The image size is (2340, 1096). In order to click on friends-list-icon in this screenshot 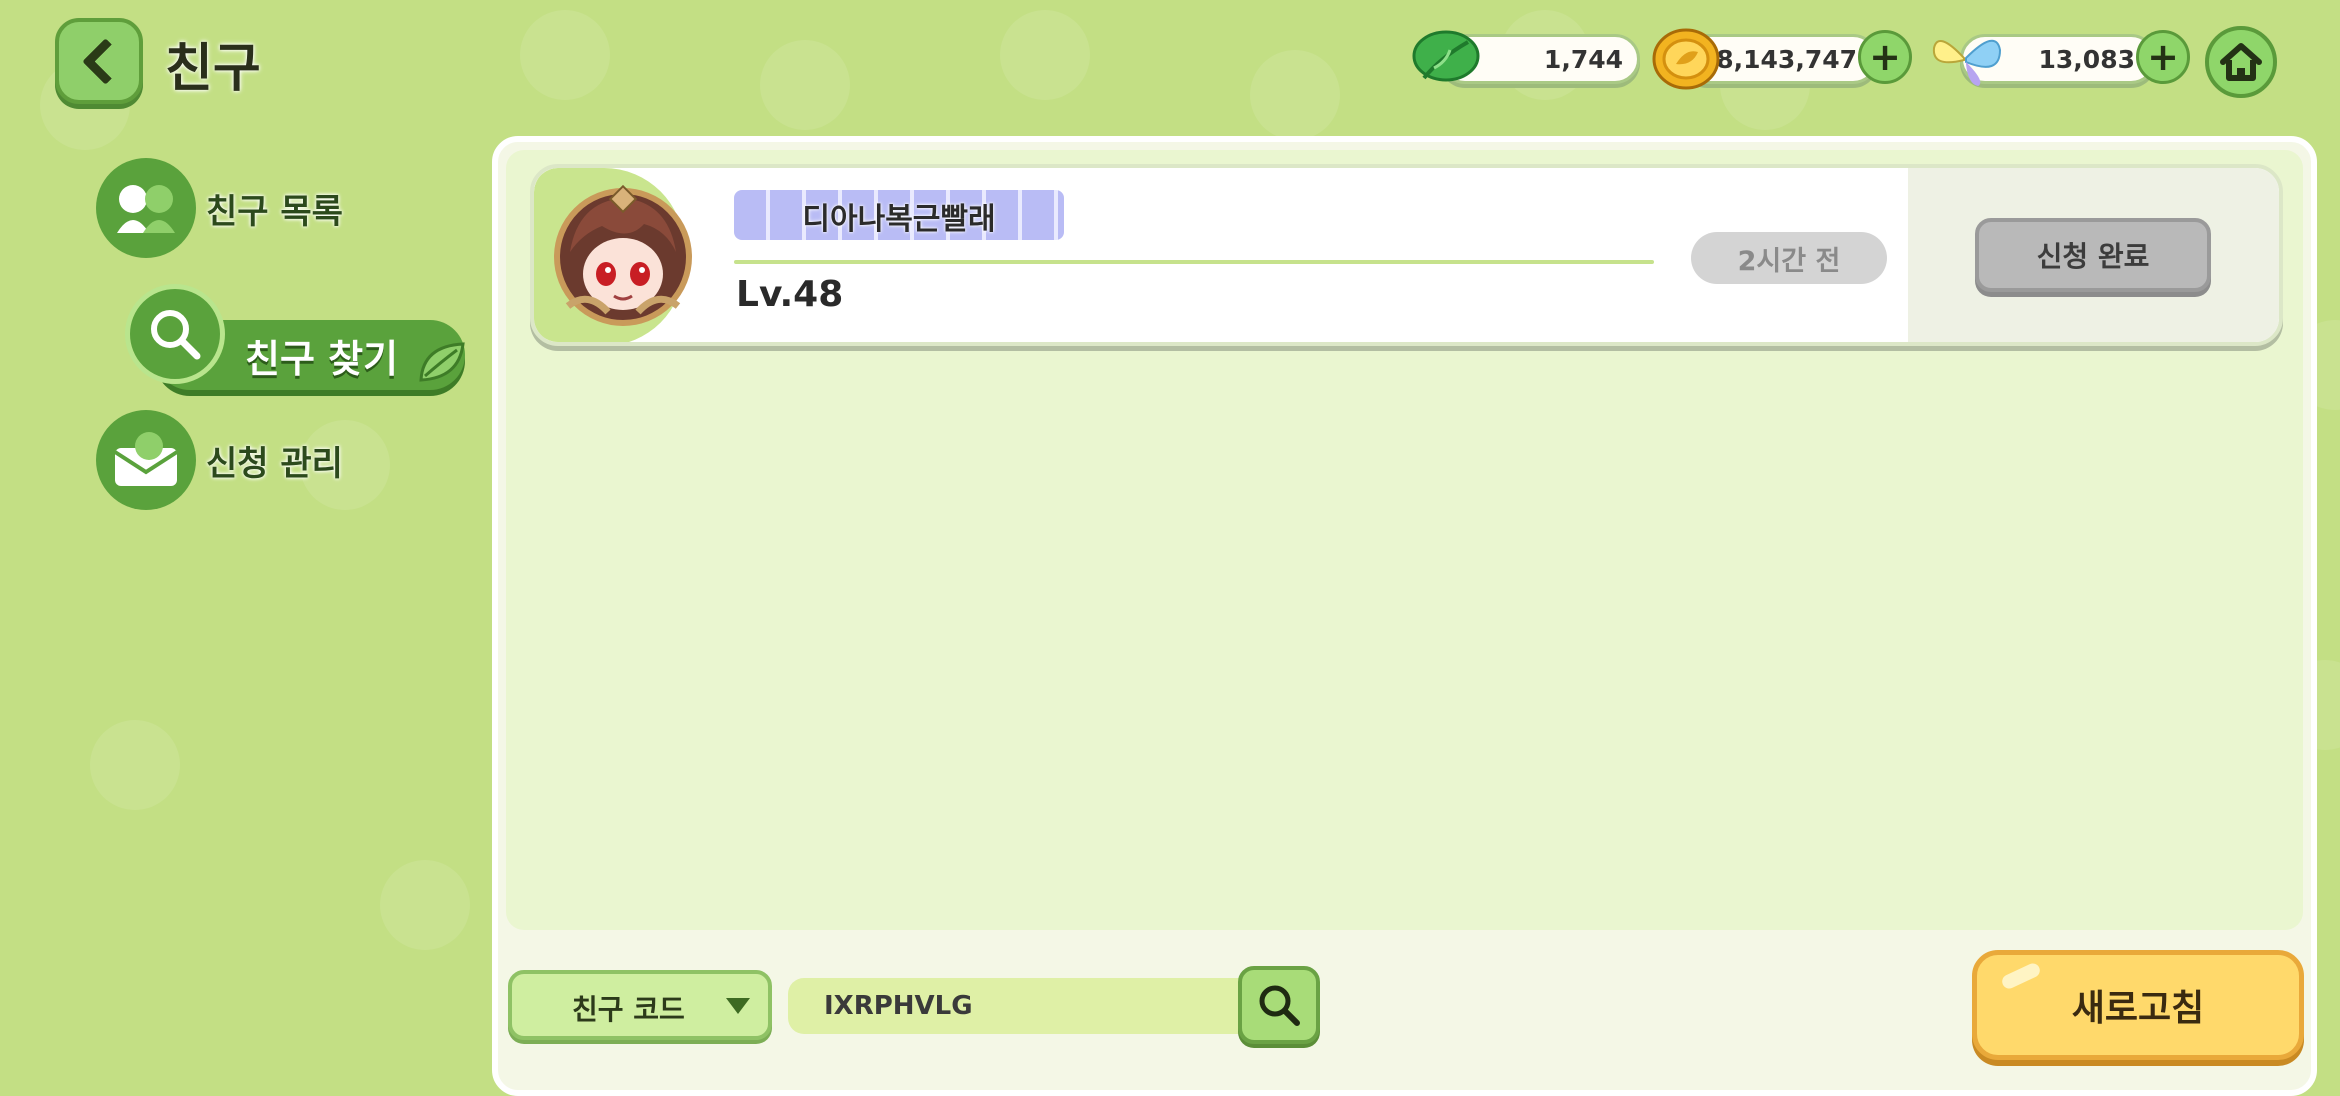, I will do `click(146, 208)`.